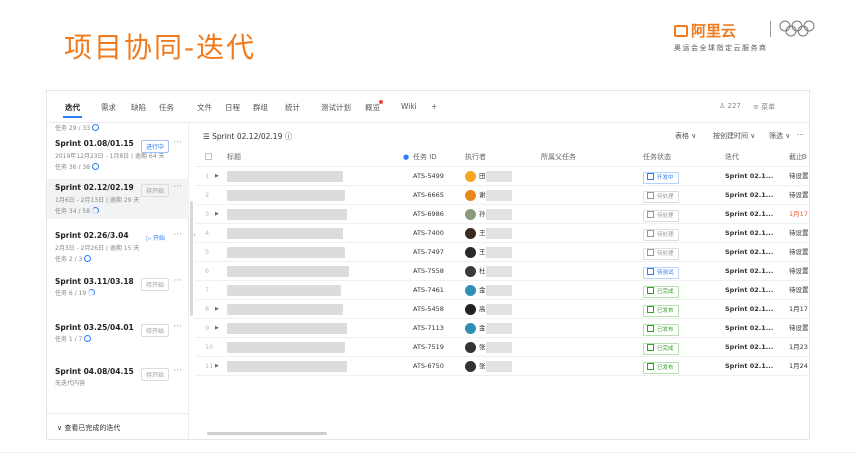 The height and width of the screenshot is (457, 856). What do you see at coordinates (409, 106) in the screenshot?
I see `nav-tab: Wiki` at bounding box center [409, 106].